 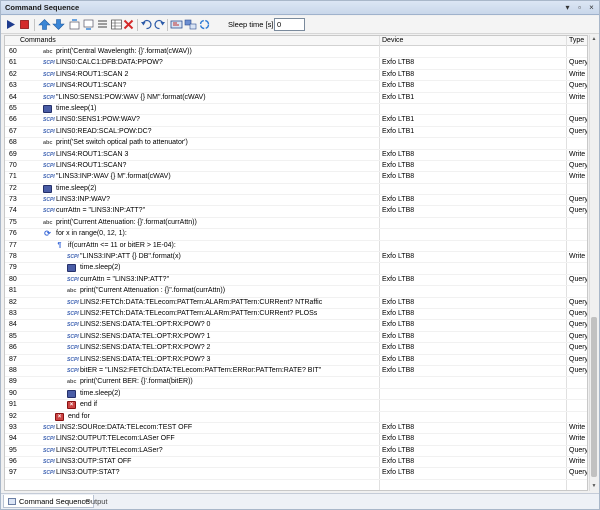 I want to click on instrument-button, so click(x=176, y=24).